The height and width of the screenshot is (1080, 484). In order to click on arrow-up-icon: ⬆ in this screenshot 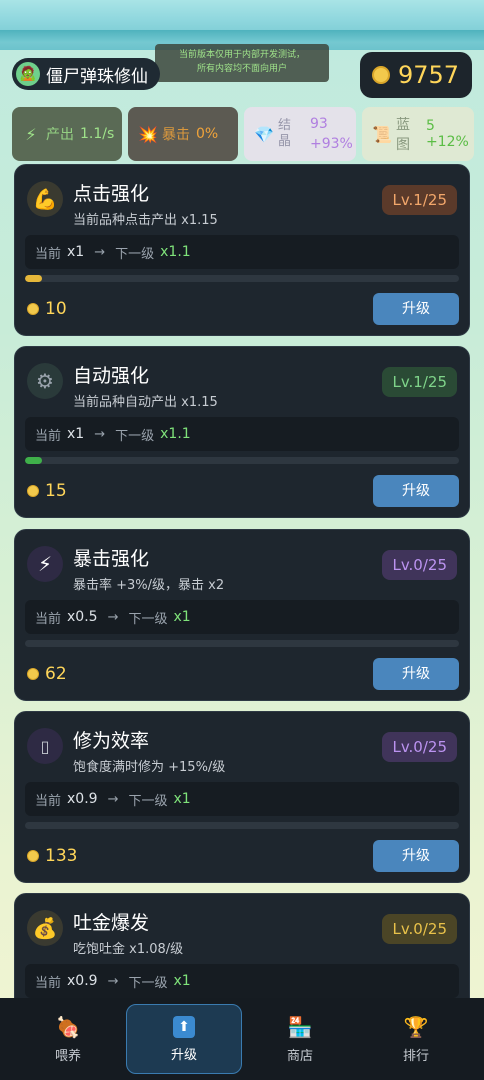, I will do `click(184, 1026)`.